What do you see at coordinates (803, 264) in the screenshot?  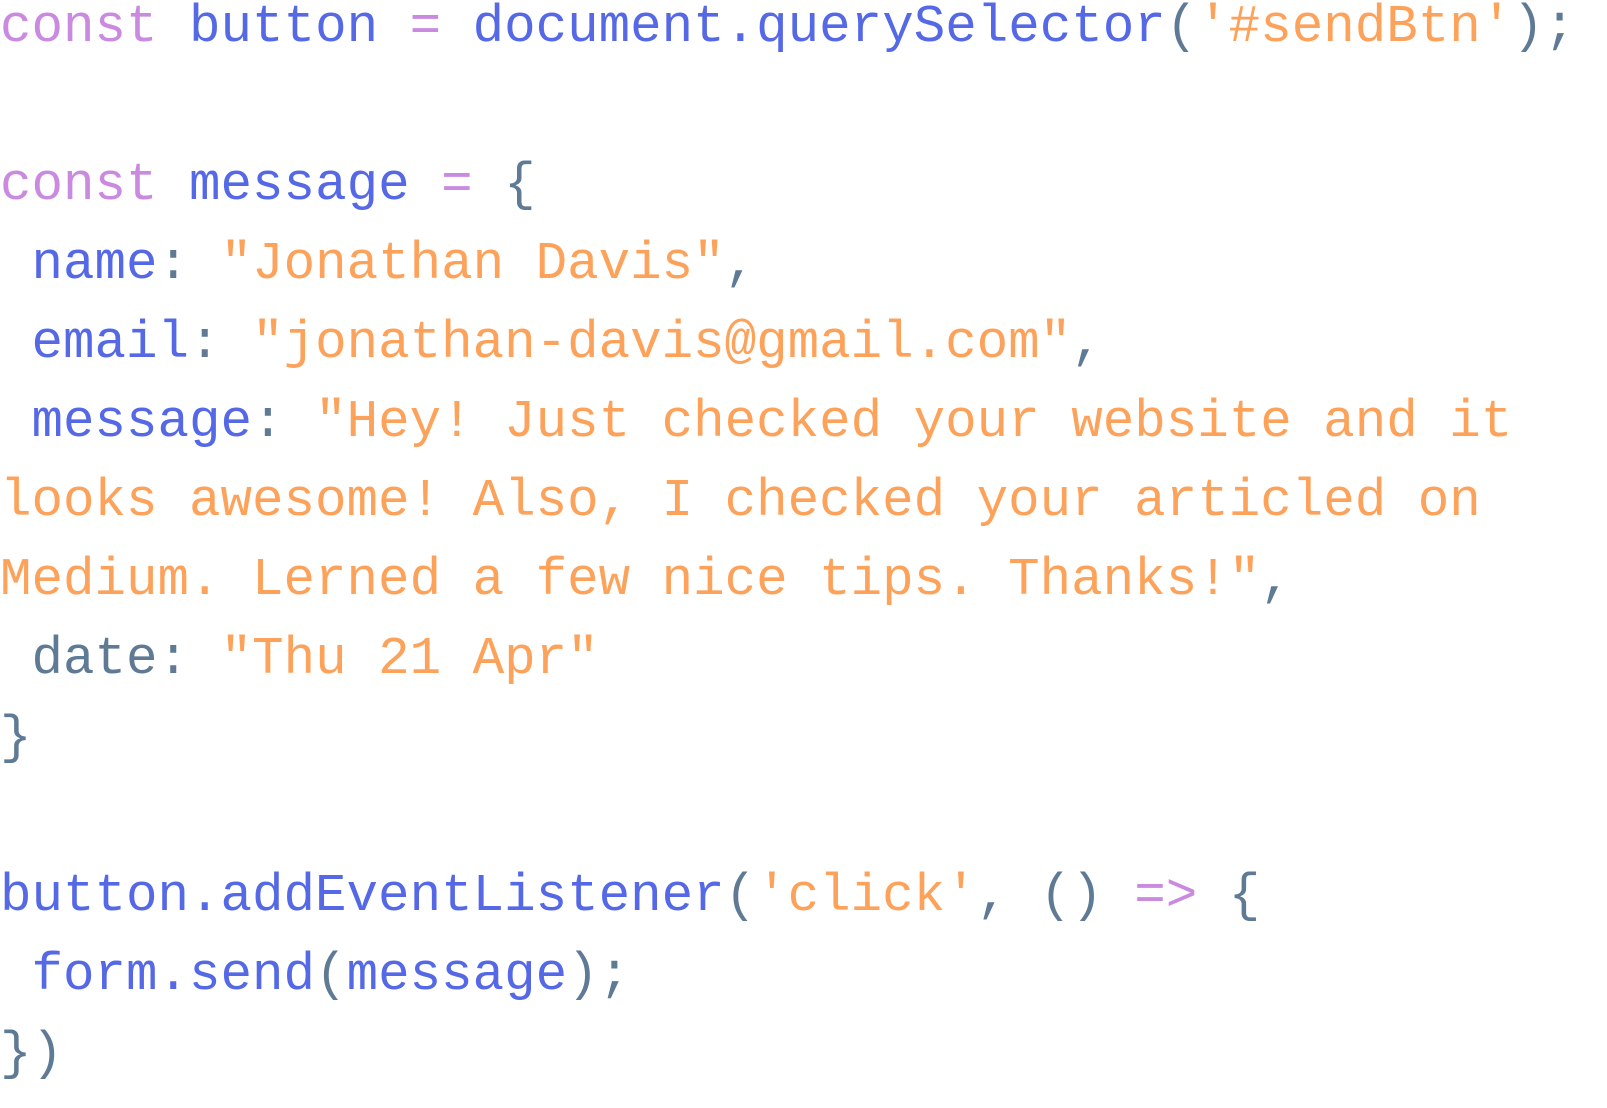 I see `code-line: name: "Jonathan Davis",` at bounding box center [803, 264].